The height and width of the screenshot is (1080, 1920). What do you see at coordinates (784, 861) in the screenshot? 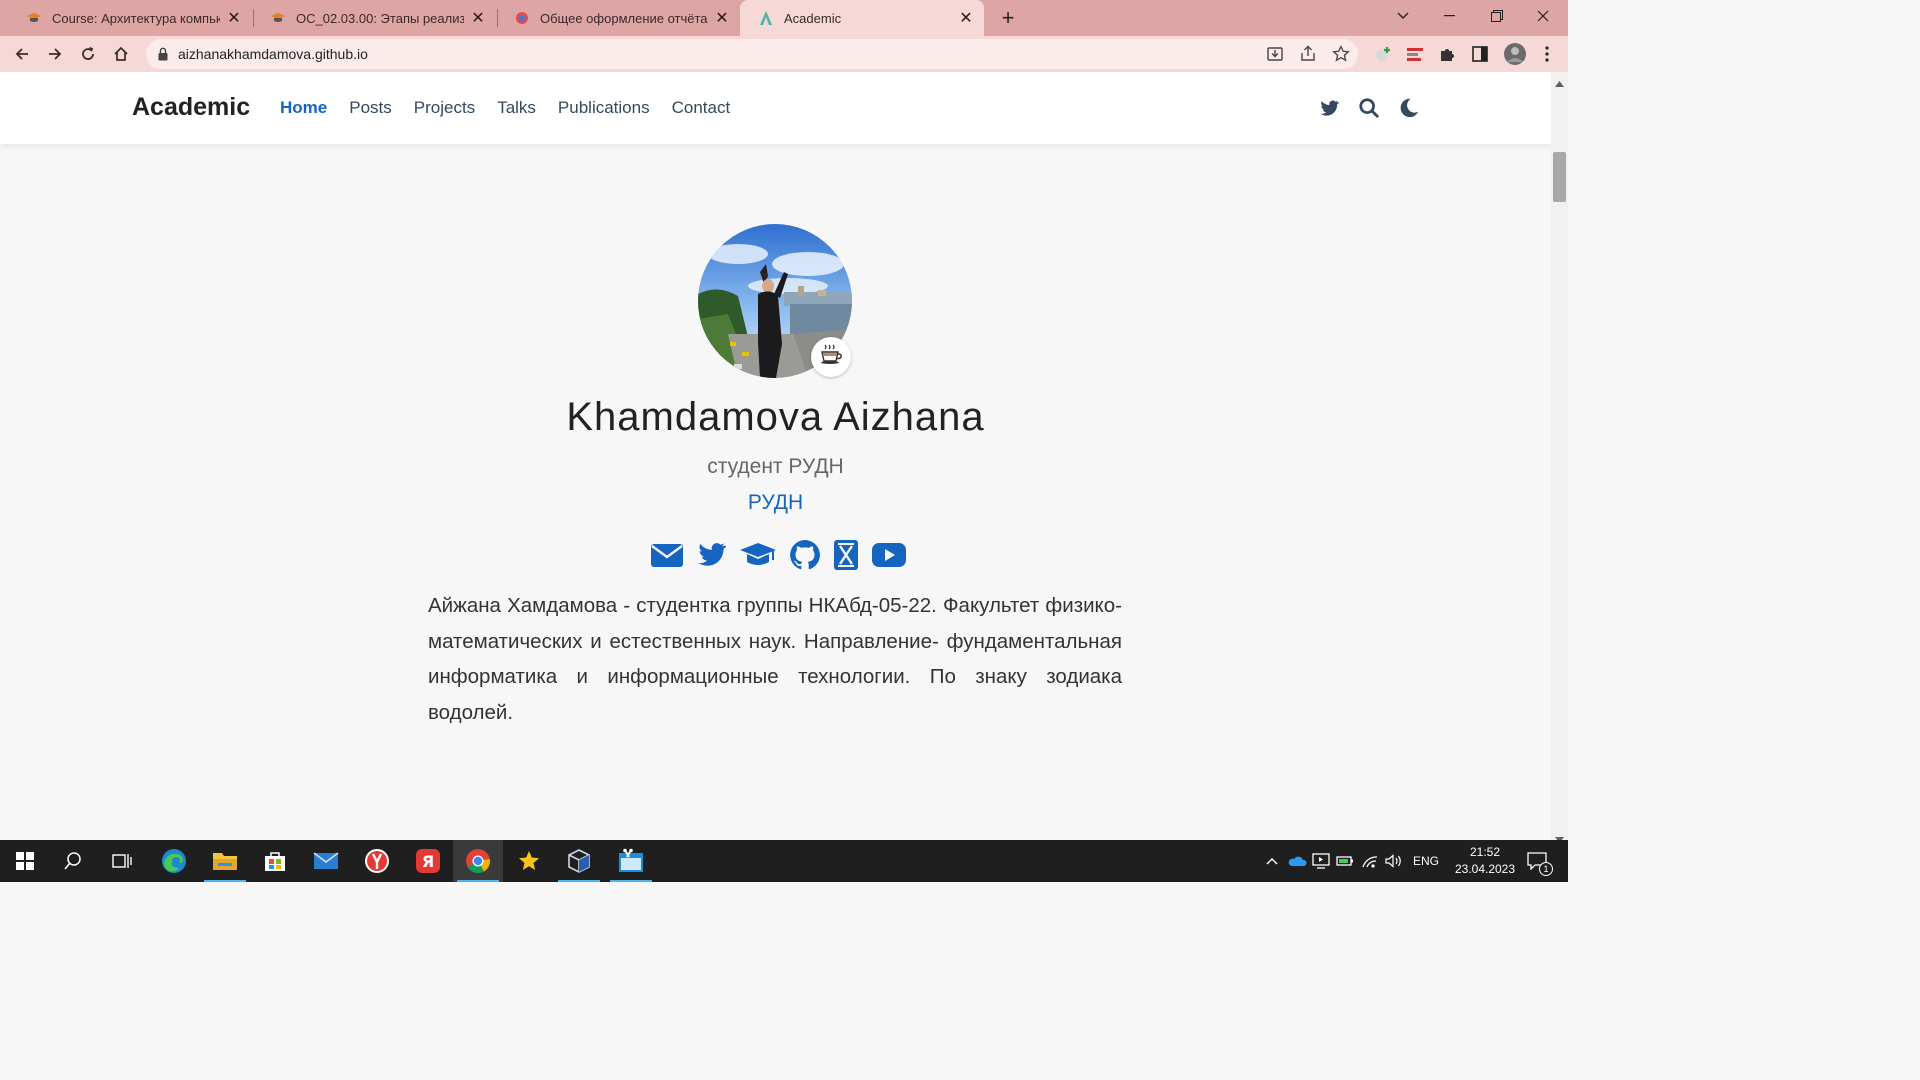
I see `windows-taskbar: Я ENG 21:52 23.04.2023 1` at bounding box center [784, 861].